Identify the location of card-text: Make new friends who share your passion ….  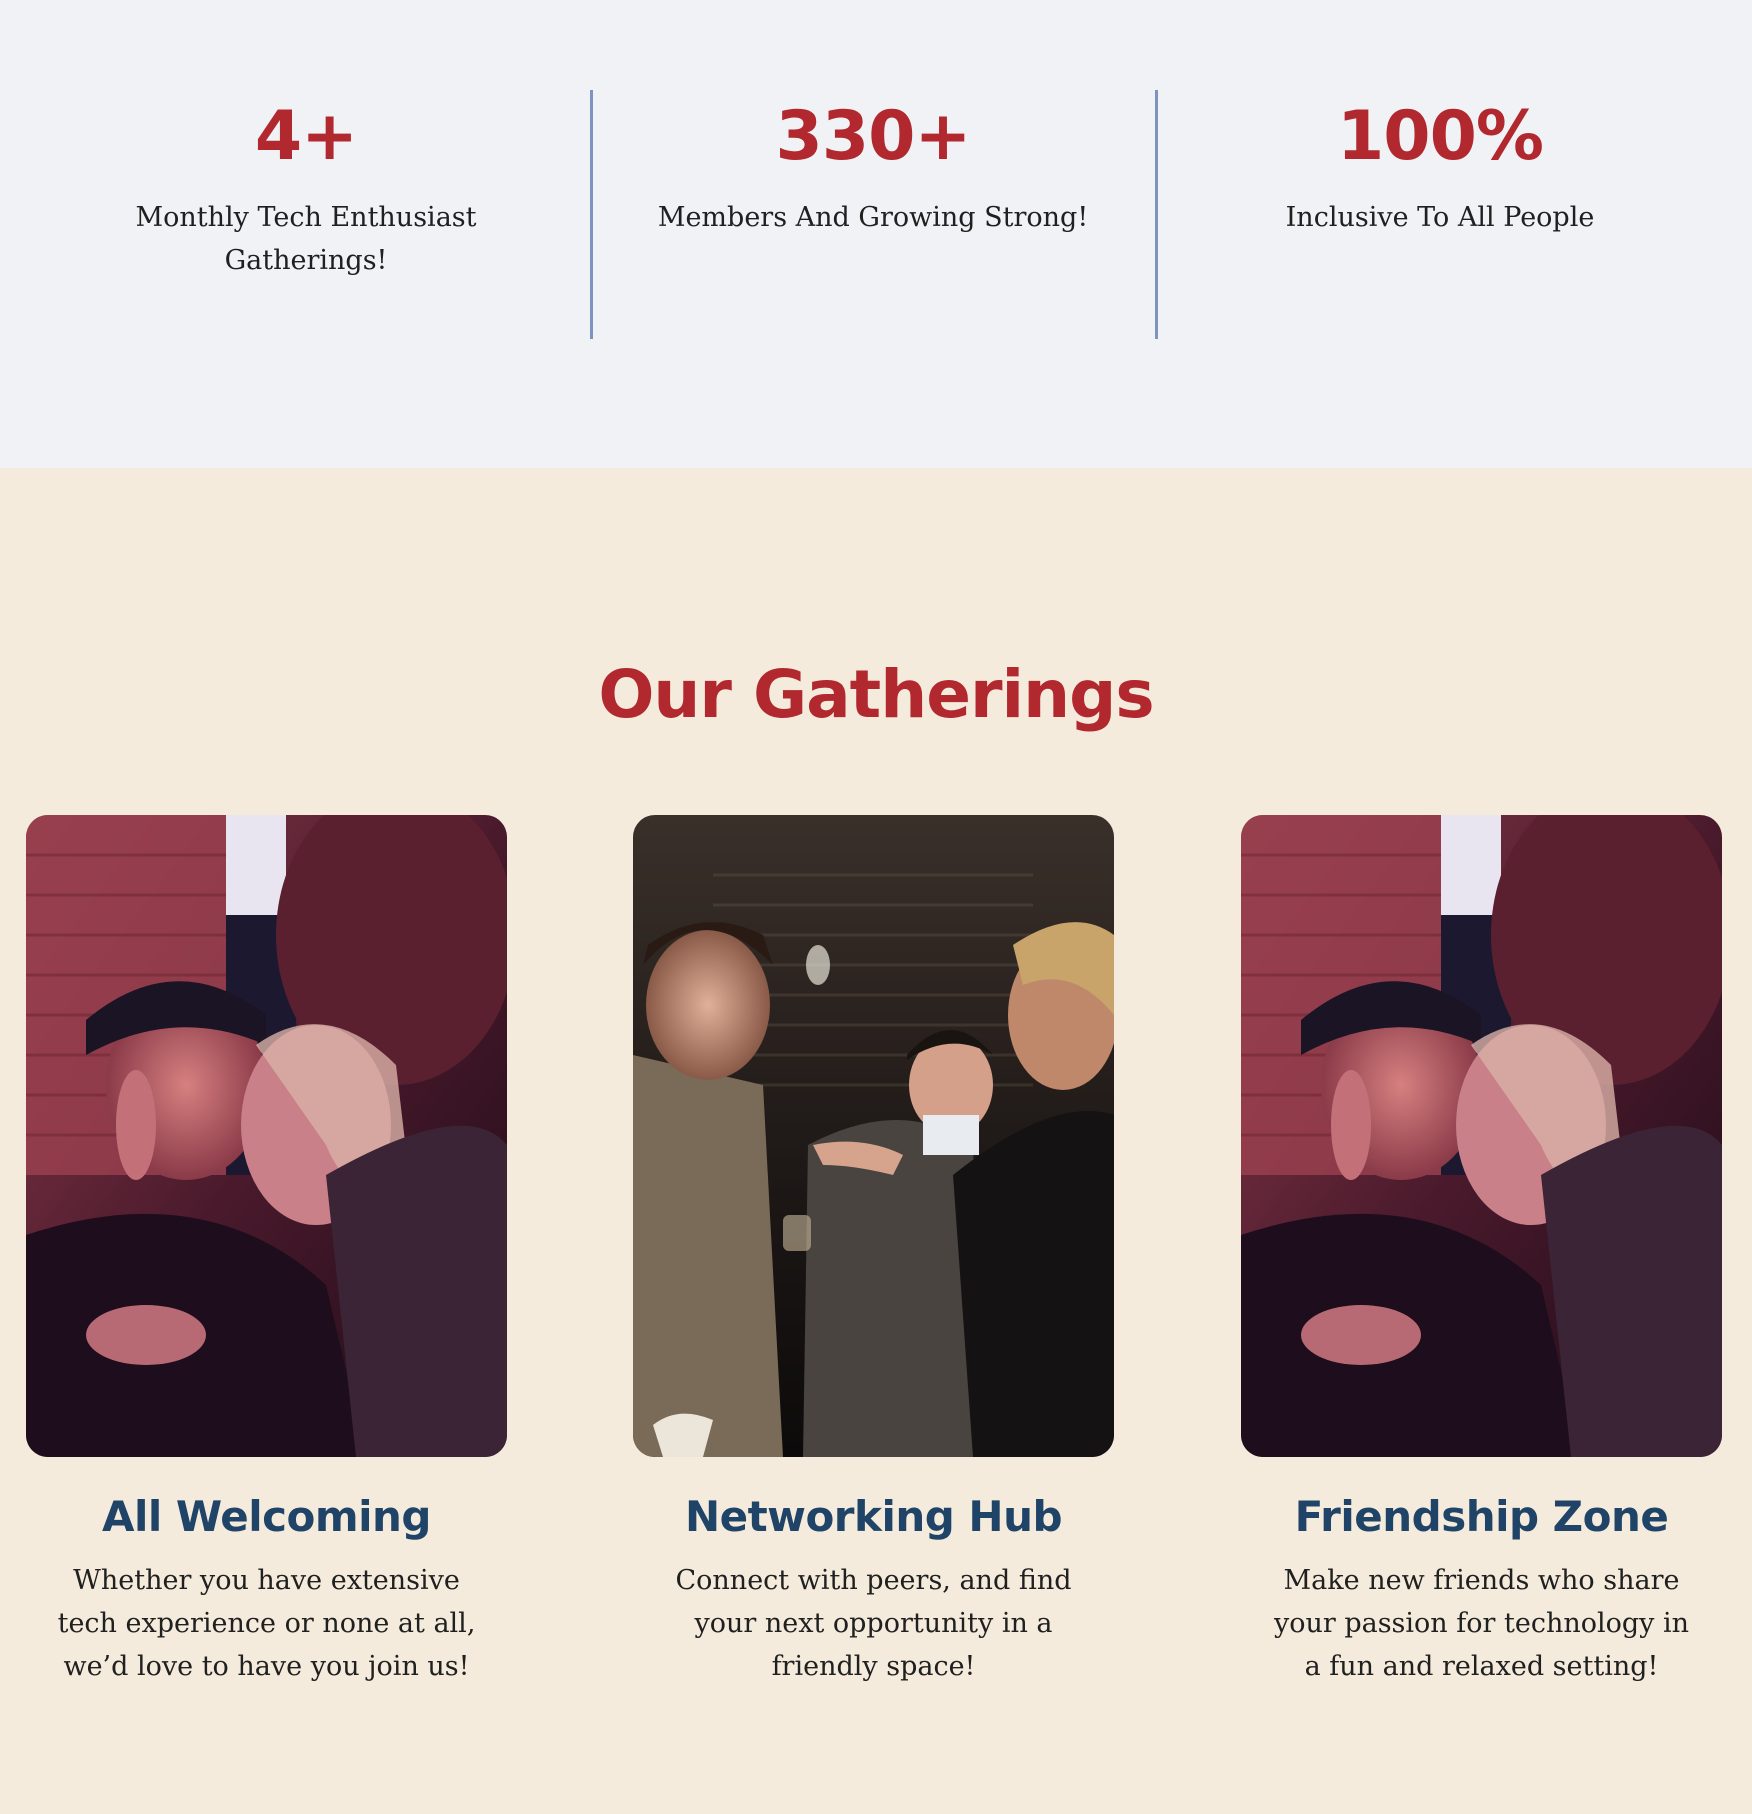
(1481, 1623).